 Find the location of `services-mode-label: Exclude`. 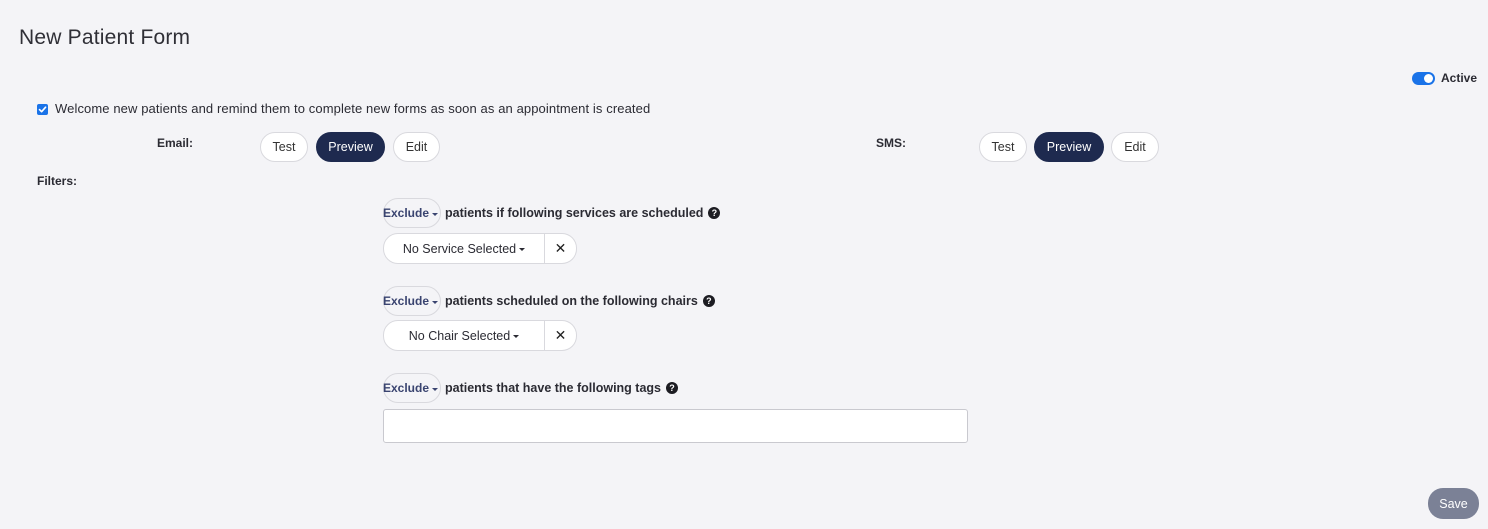

services-mode-label: Exclude is located at coordinates (406, 213).